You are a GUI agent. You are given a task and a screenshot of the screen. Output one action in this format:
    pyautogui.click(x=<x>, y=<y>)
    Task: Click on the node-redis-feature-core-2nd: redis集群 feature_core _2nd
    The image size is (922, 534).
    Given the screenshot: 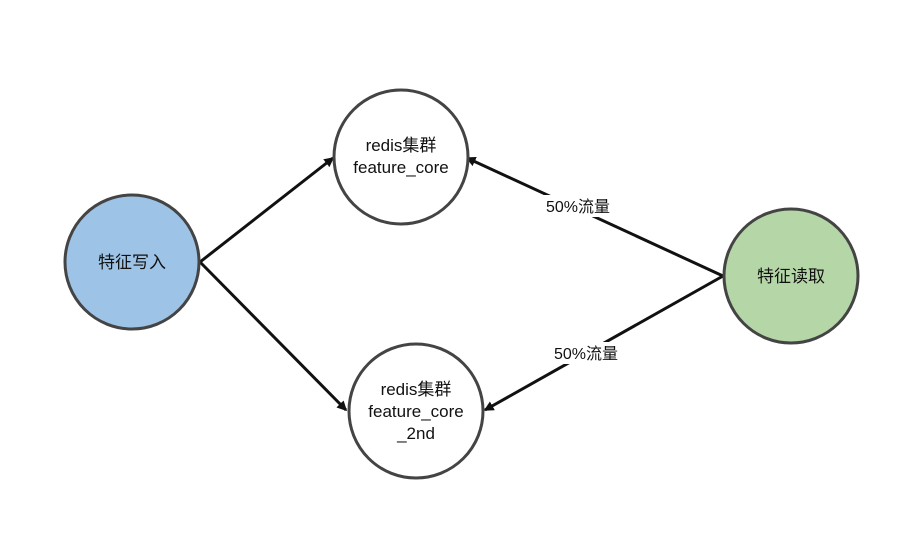 What is the action you would take?
    pyautogui.click(x=416, y=411)
    